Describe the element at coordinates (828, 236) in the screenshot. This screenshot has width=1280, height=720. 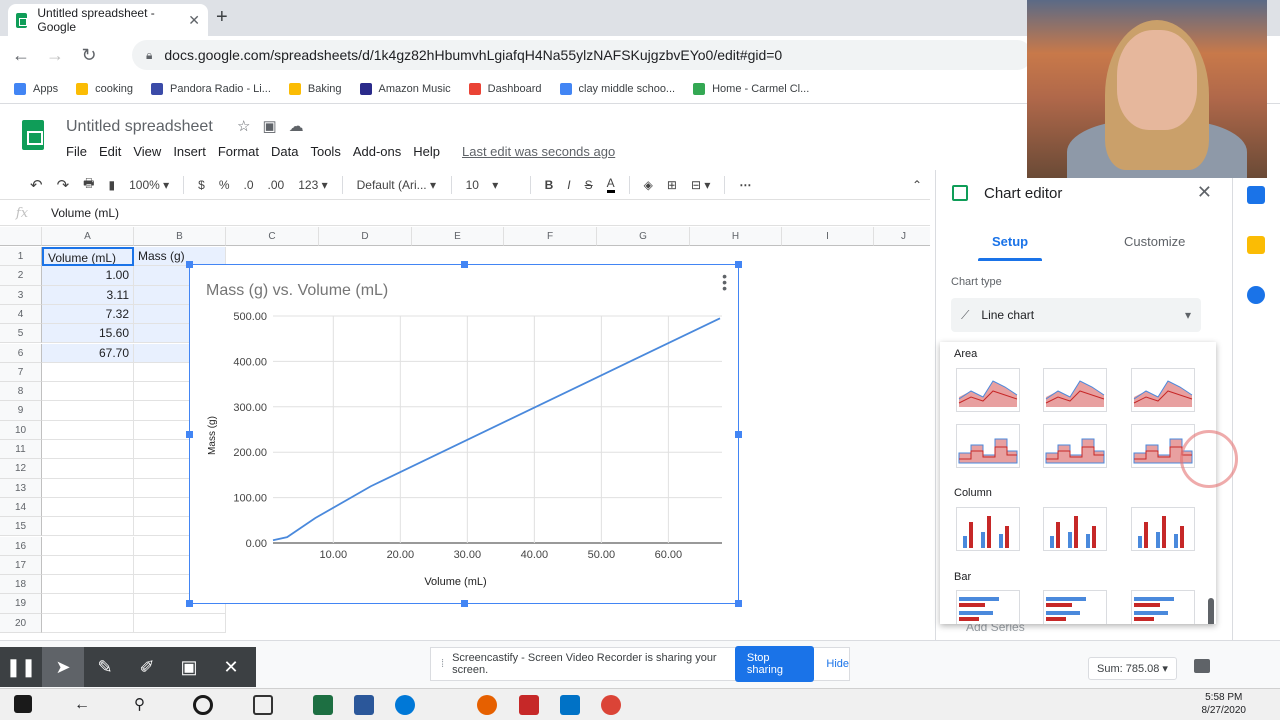
I see `column-header: I` at that location.